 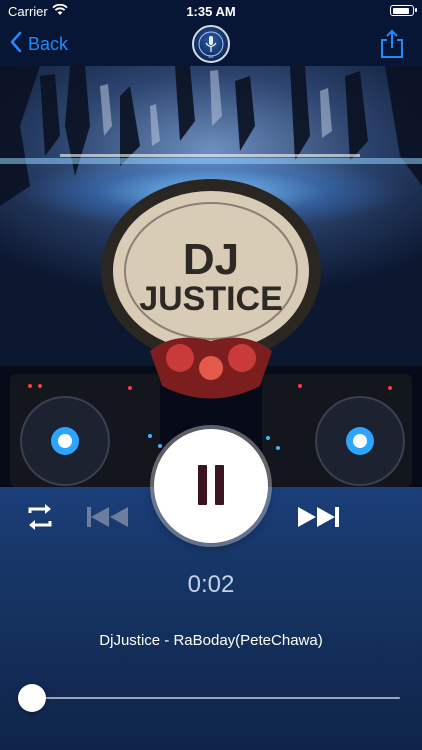 I want to click on repeat-icon, so click(x=40, y=519).